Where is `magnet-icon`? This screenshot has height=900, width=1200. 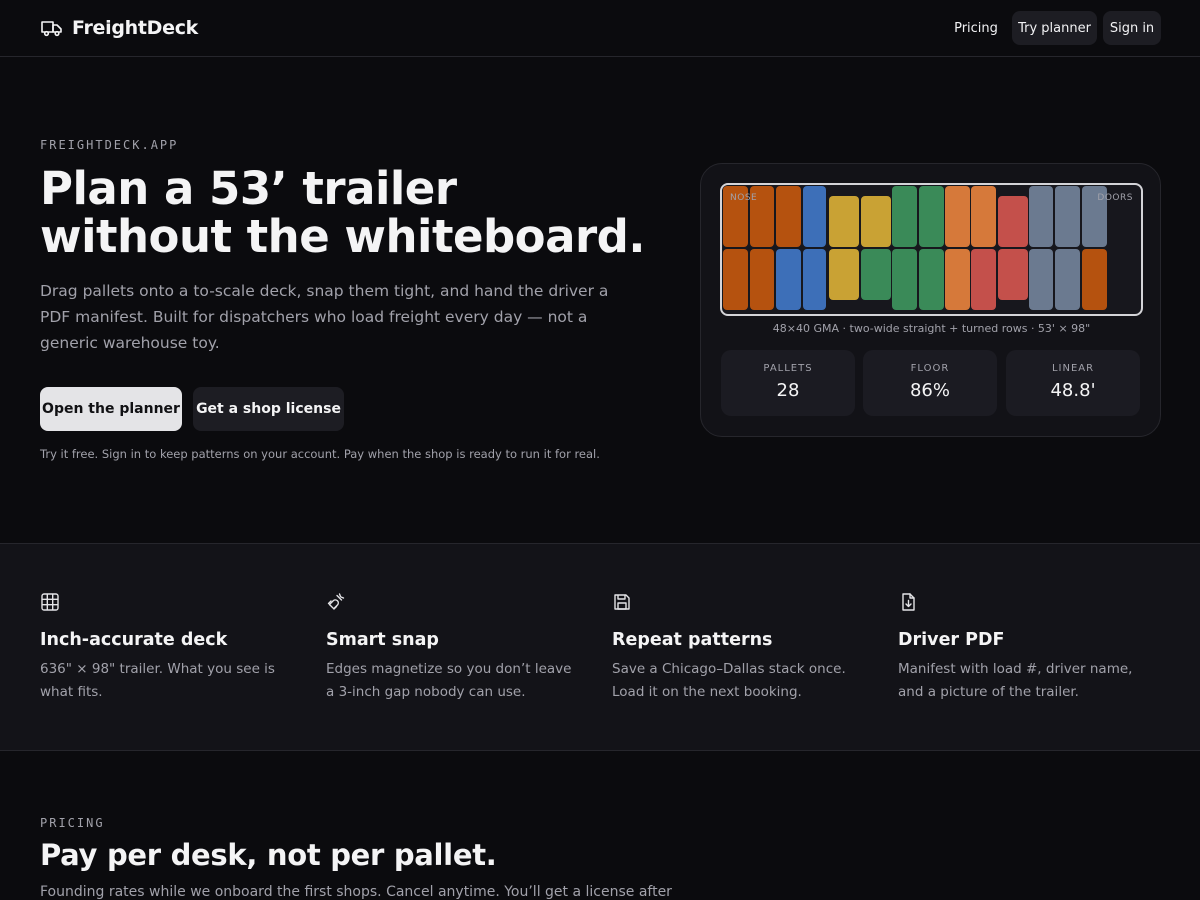
magnet-icon is located at coordinates (336, 601).